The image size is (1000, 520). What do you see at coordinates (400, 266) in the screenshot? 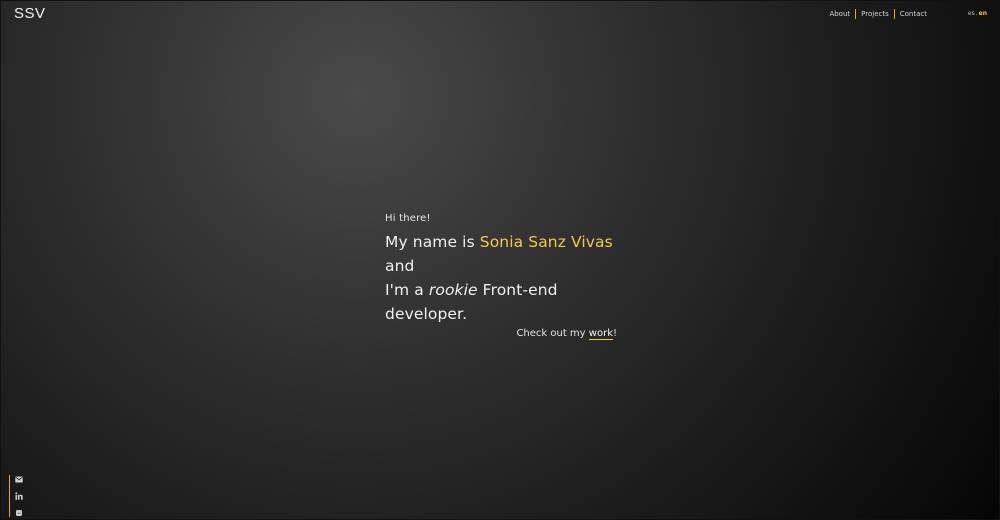
I see `headline-suffix: and` at bounding box center [400, 266].